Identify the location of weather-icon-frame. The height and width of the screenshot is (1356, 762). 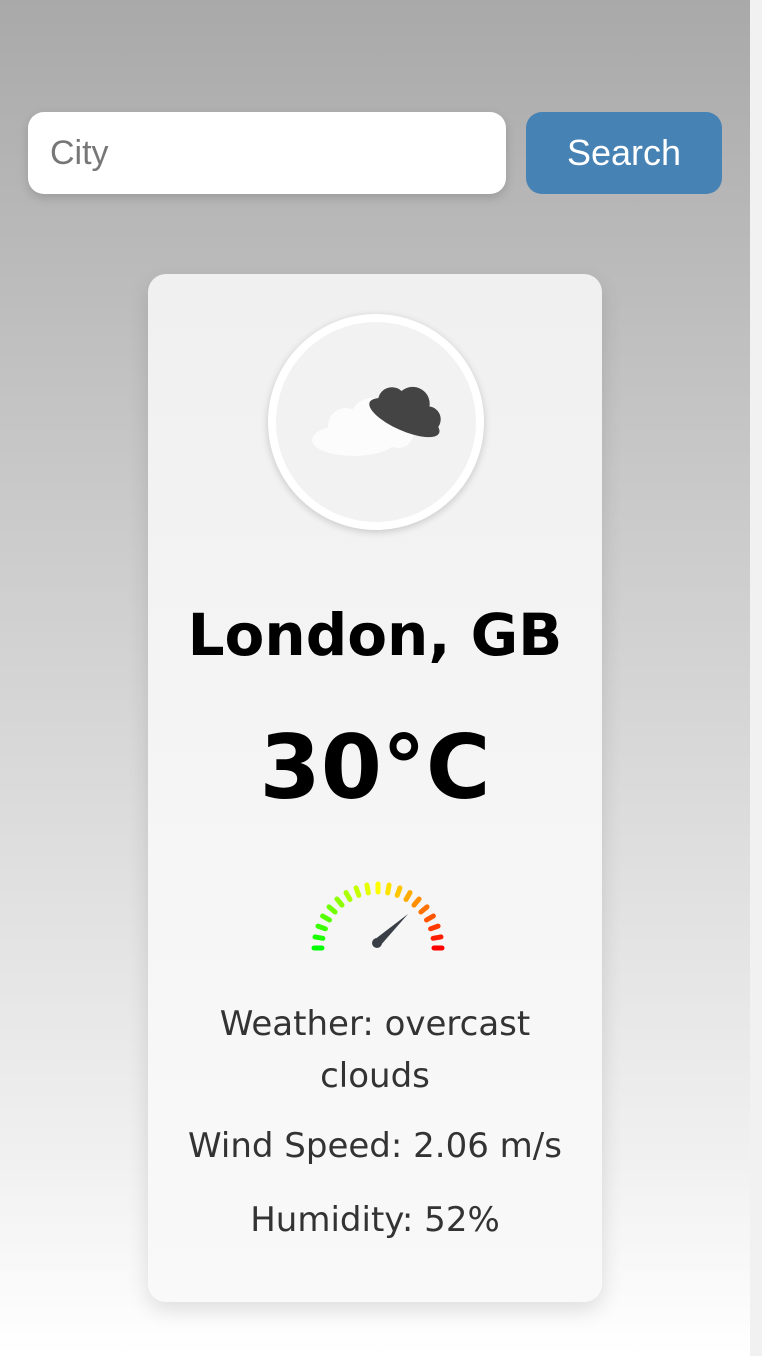
(376, 422).